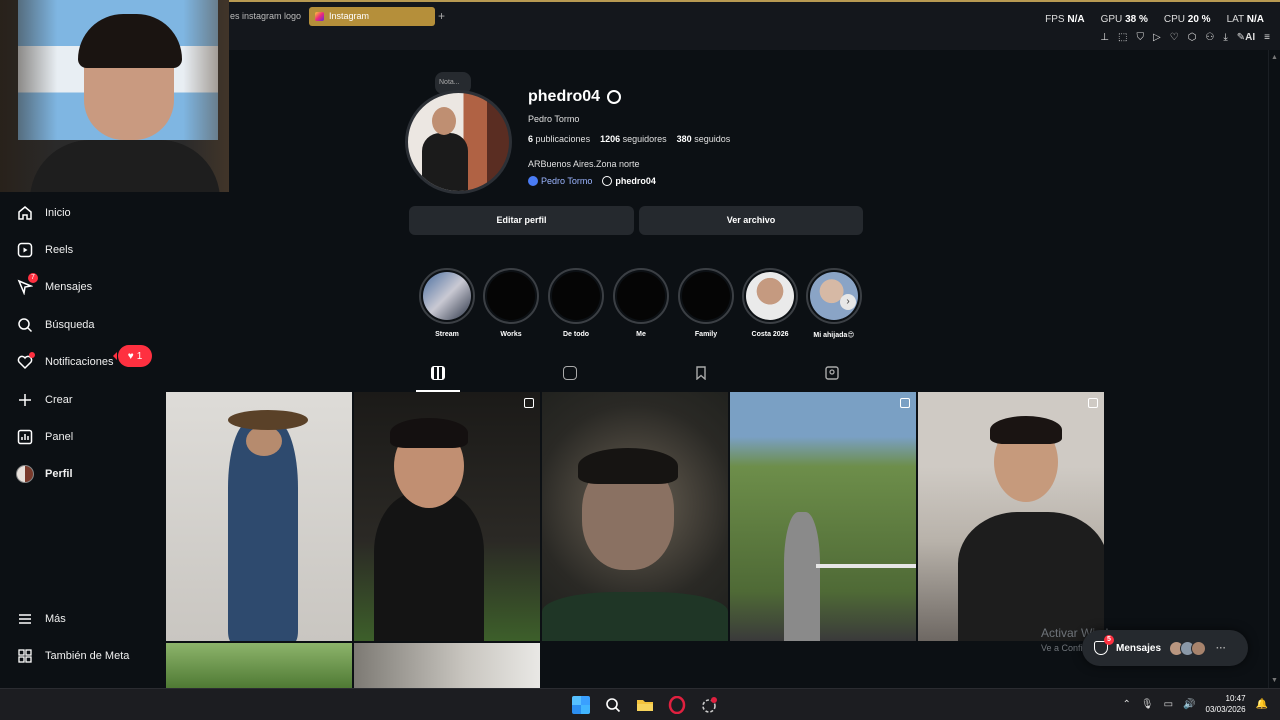 The height and width of the screenshot is (720, 1280). What do you see at coordinates (1065, 19) in the screenshot?
I see `fps-readout: FPS N/A` at bounding box center [1065, 19].